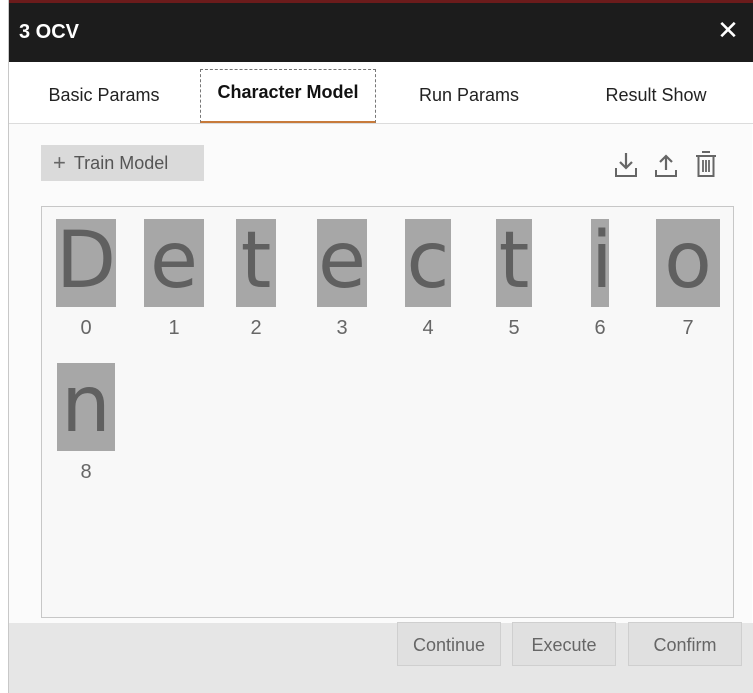  I want to click on char-item: e 1, so click(174, 279).